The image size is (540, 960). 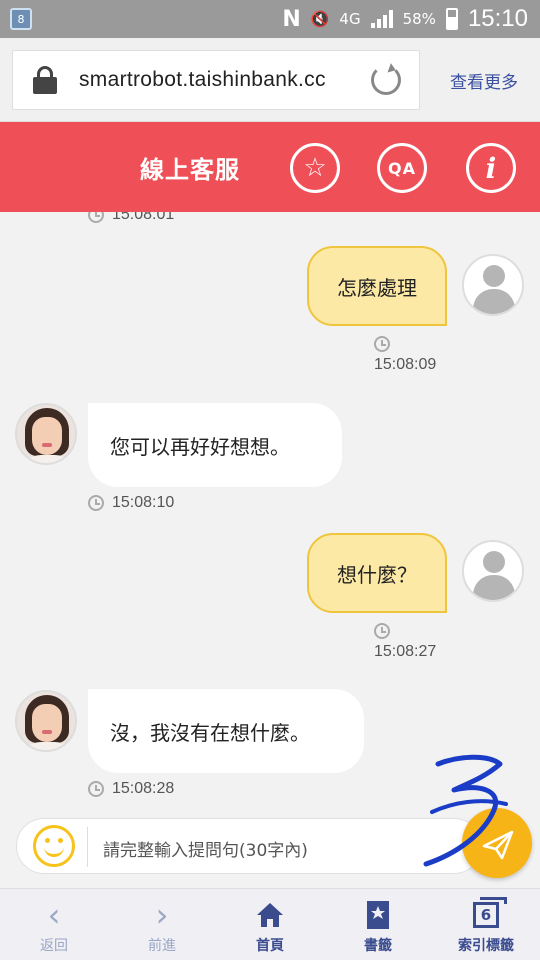 I want to click on message-input: 請完整輸入提問句(30字內), so click(x=249, y=846).